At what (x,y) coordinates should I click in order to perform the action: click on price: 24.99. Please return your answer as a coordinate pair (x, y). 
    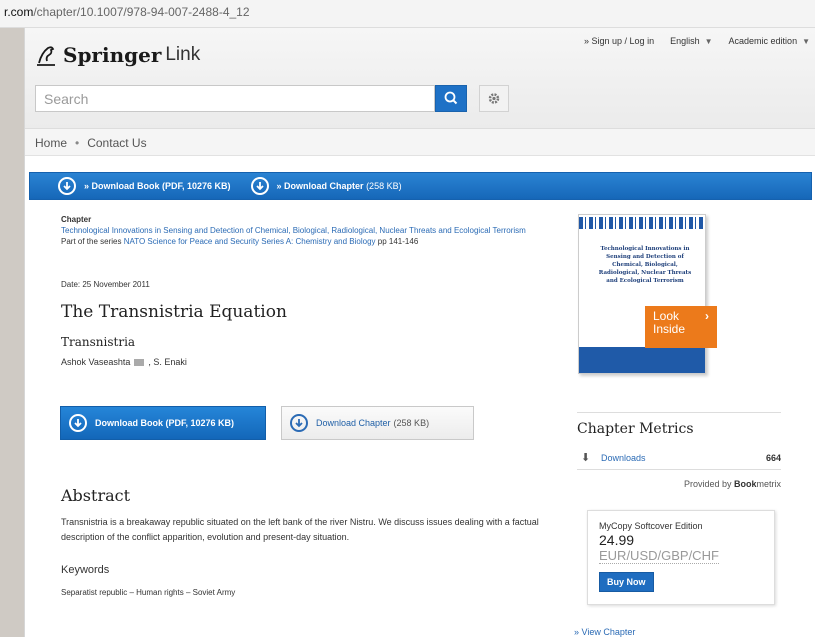
    Looking at the image, I should click on (617, 540).